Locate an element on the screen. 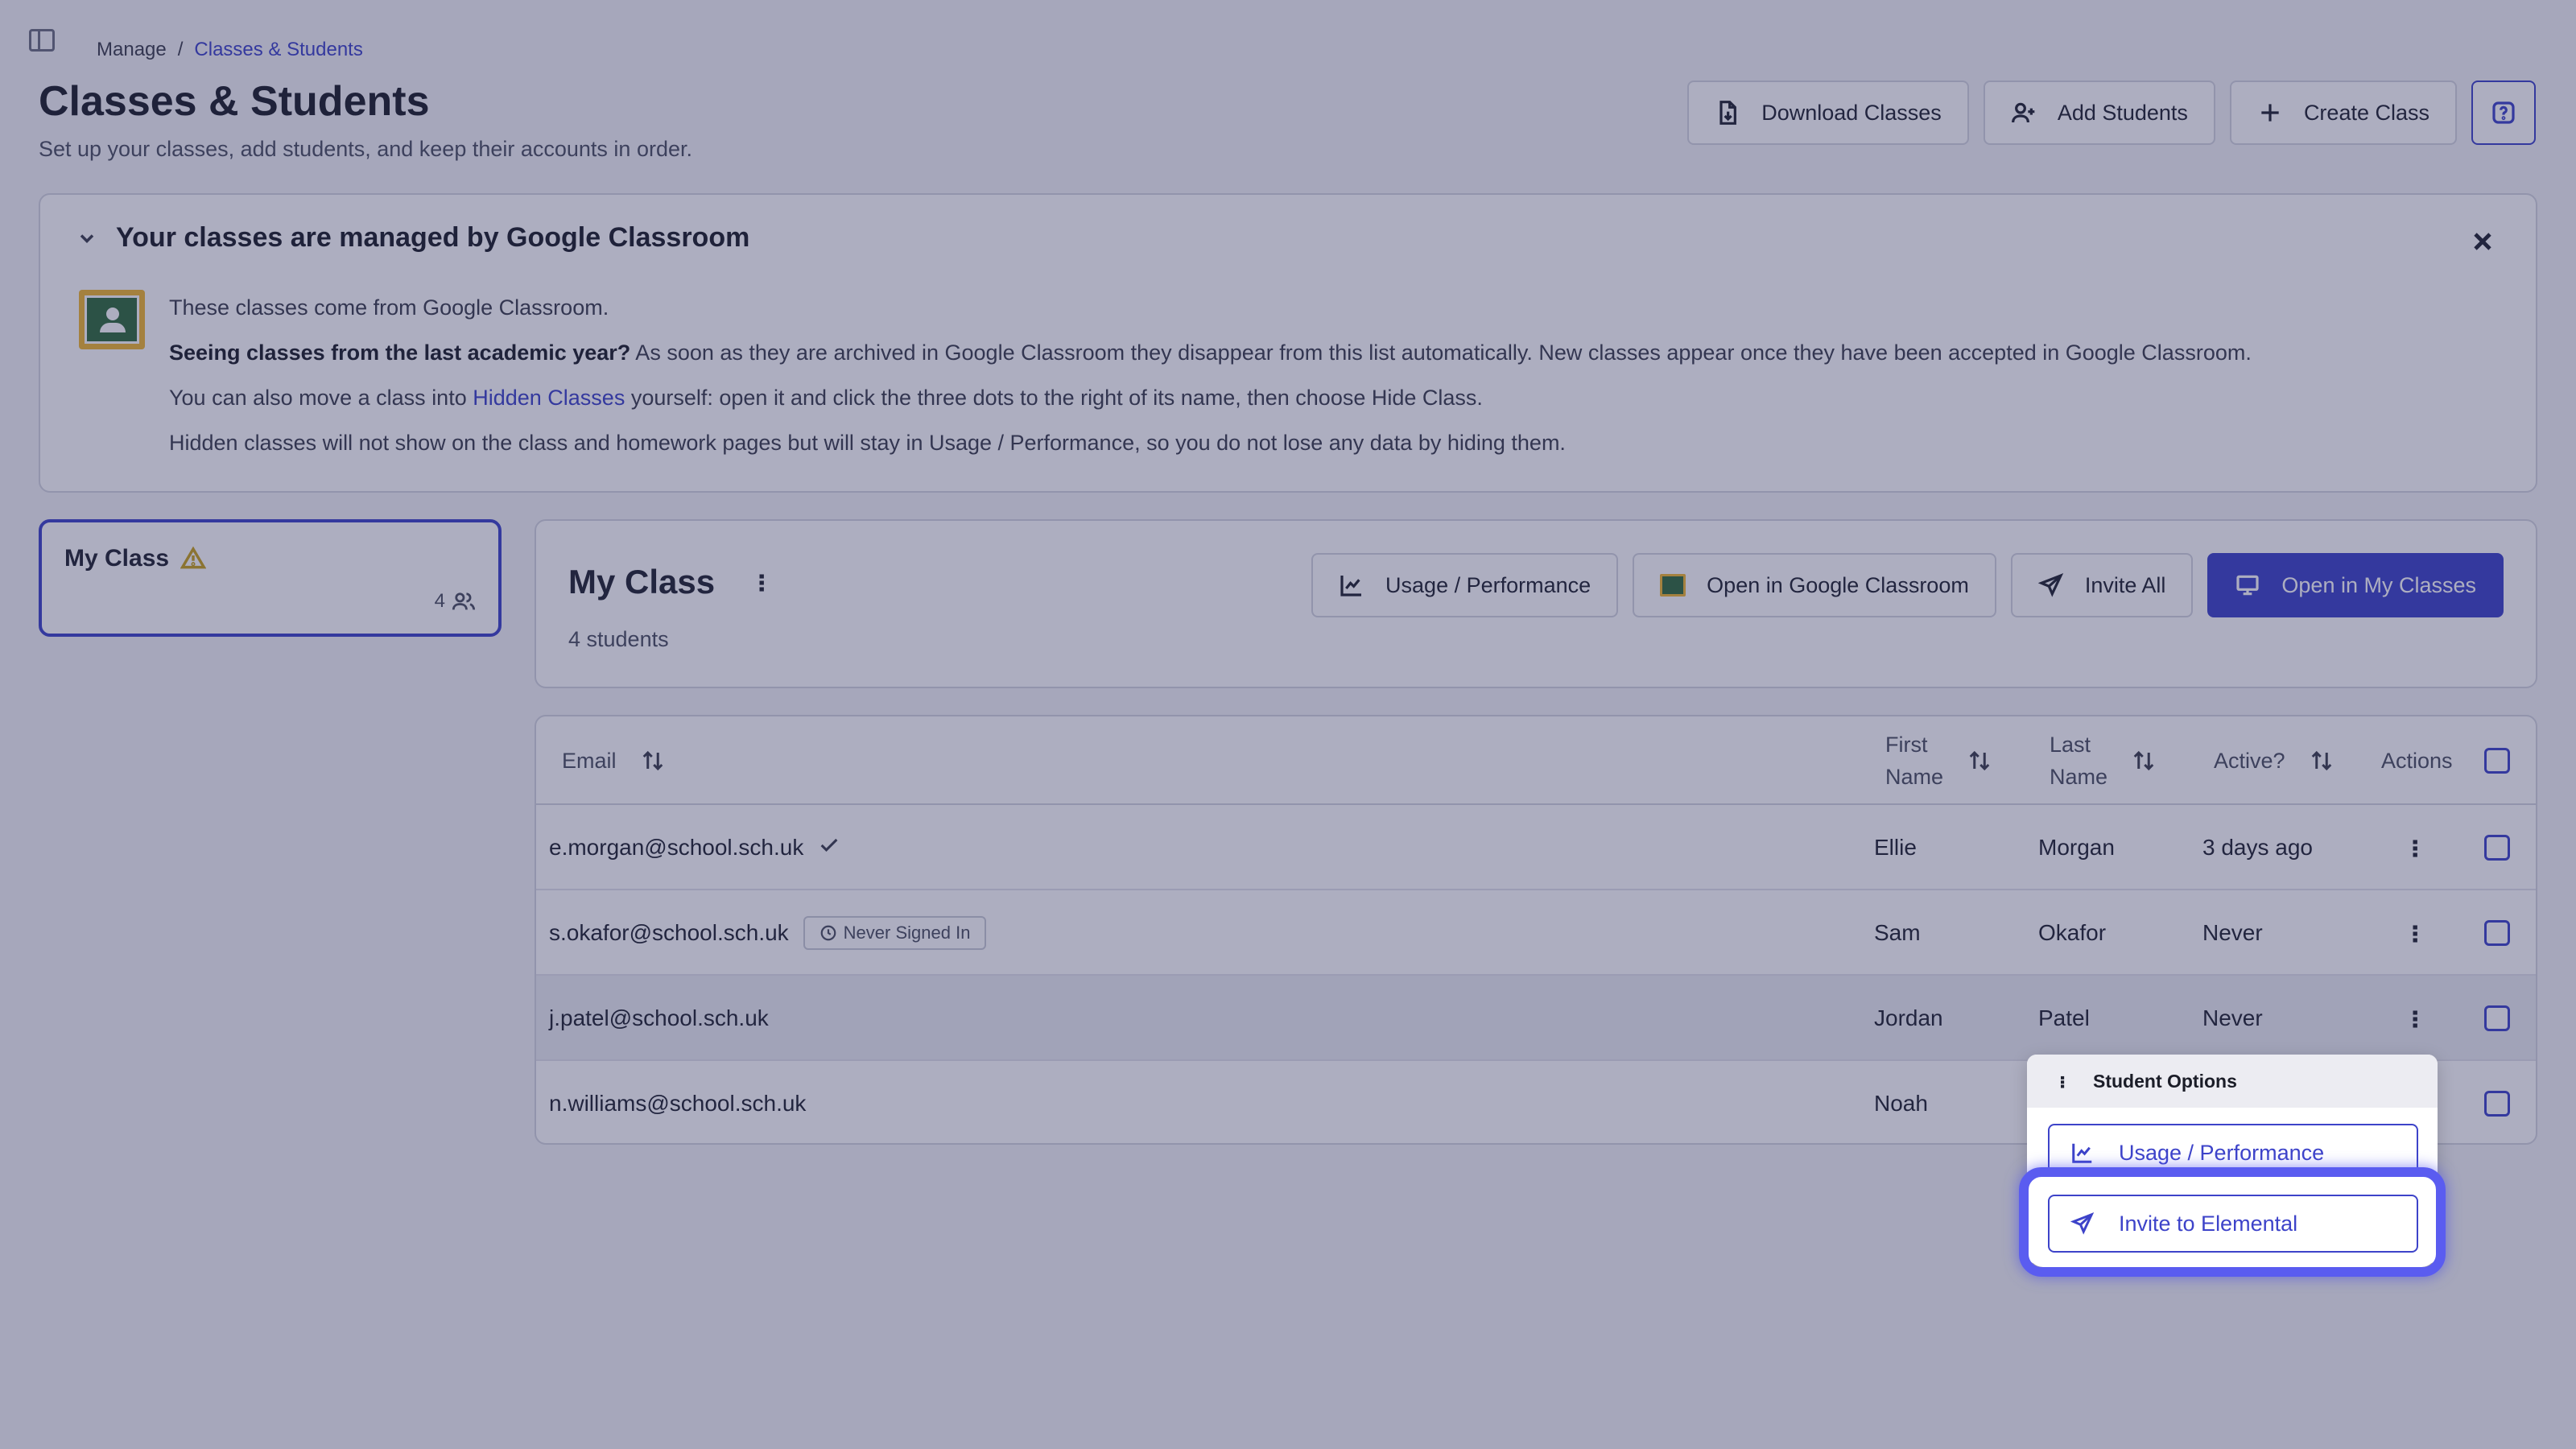 This screenshot has height=1449, width=2576. column-header-active: Active? is located at coordinates (2274, 760).